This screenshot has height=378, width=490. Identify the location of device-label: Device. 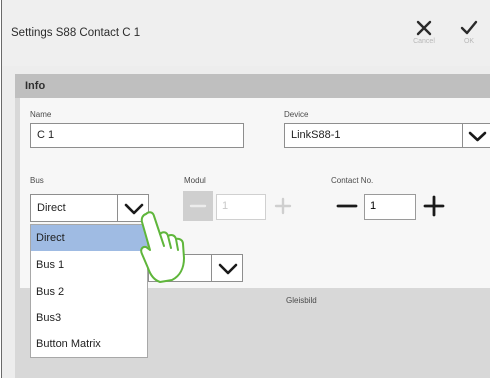
(296, 114).